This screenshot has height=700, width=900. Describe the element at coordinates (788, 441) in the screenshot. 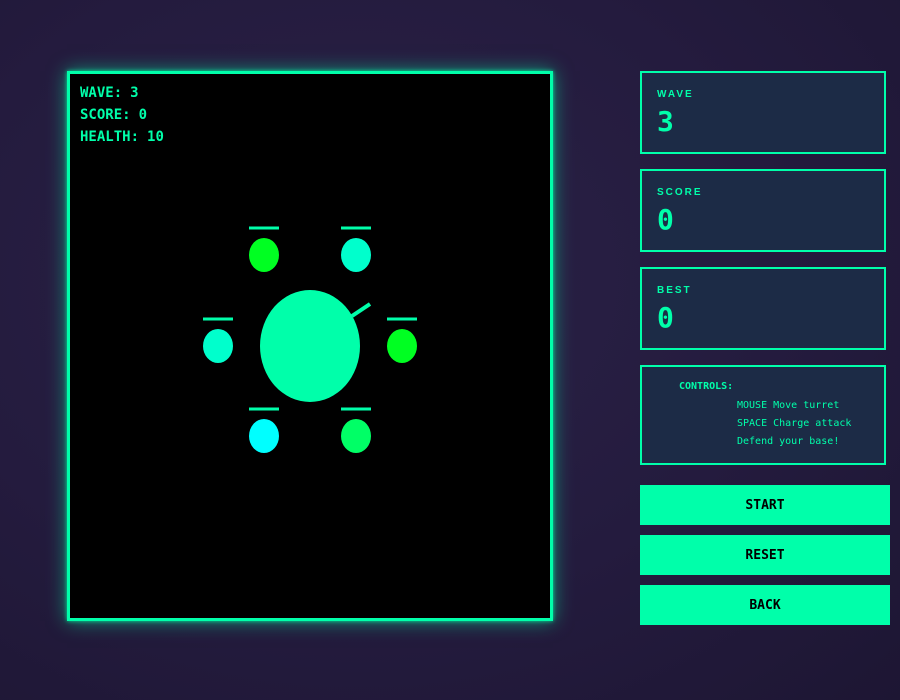

I see `controls-line-defend: Defend your base!` at that location.